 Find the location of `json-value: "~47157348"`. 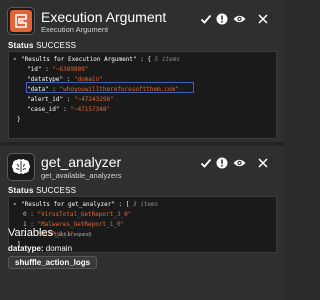

json-value: "~47157348" is located at coordinates (90, 109).